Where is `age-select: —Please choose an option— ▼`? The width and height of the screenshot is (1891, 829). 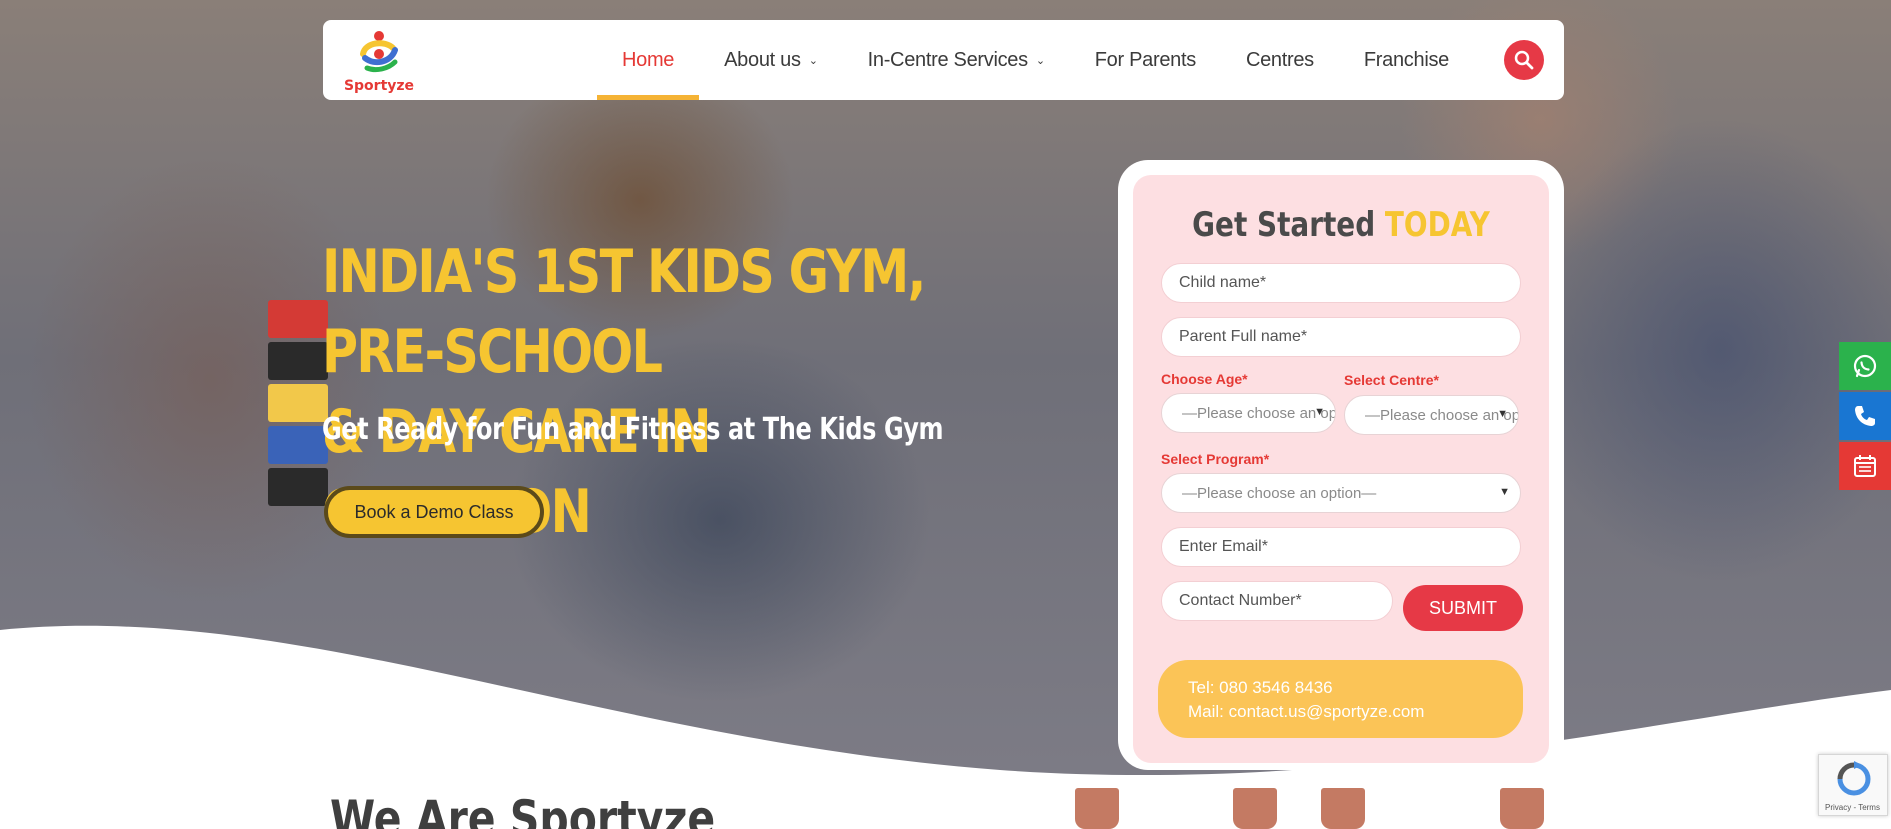
age-select: —Please choose an option— ▼ is located at coordinates (1248, 413).